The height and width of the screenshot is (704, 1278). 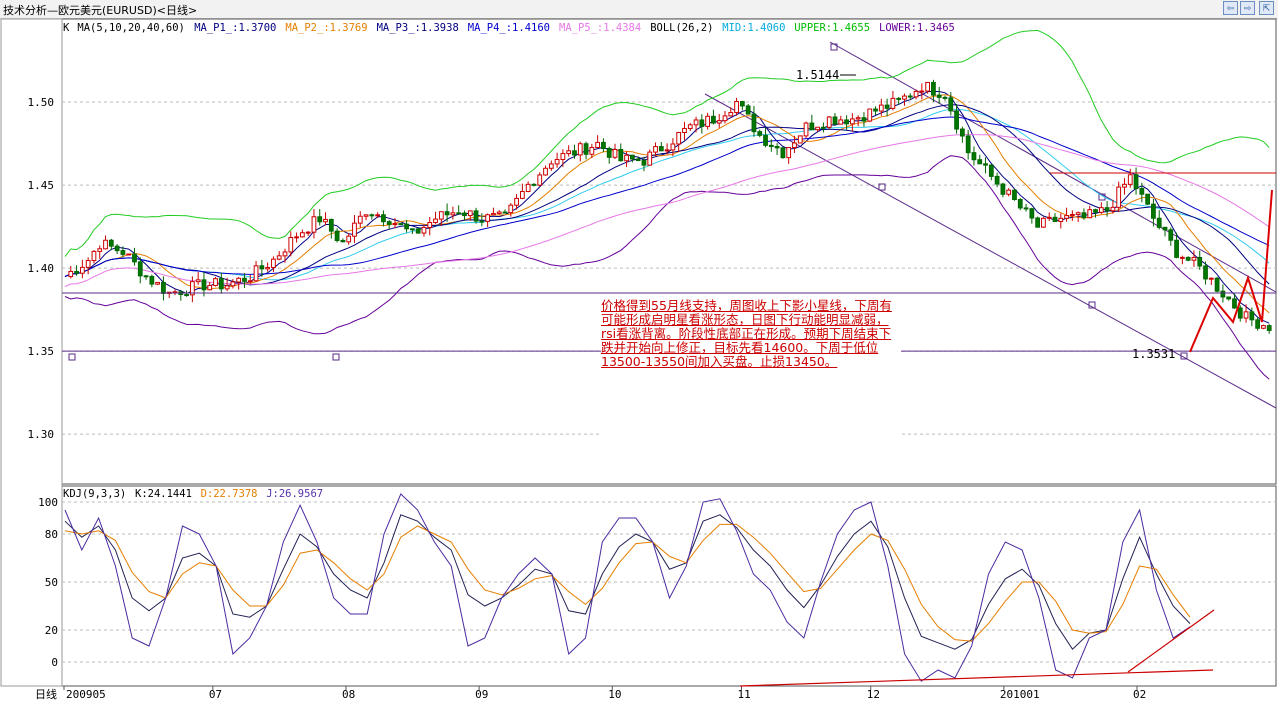 What do you see at coordinates (753, 28) in the screenshot?
I see `main-legend-item: MID:1.4060` at bounding box center [753, 28].